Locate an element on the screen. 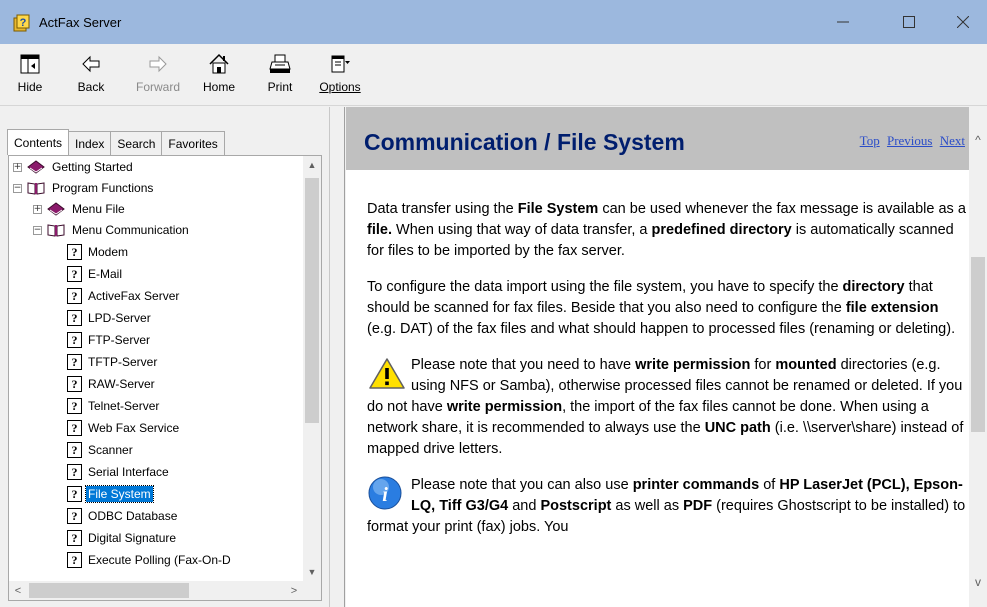 The height and width of the screenshot is (607, 987). tree-item-raw-server: ? RAW-Server is located at coordinates (112, 384).